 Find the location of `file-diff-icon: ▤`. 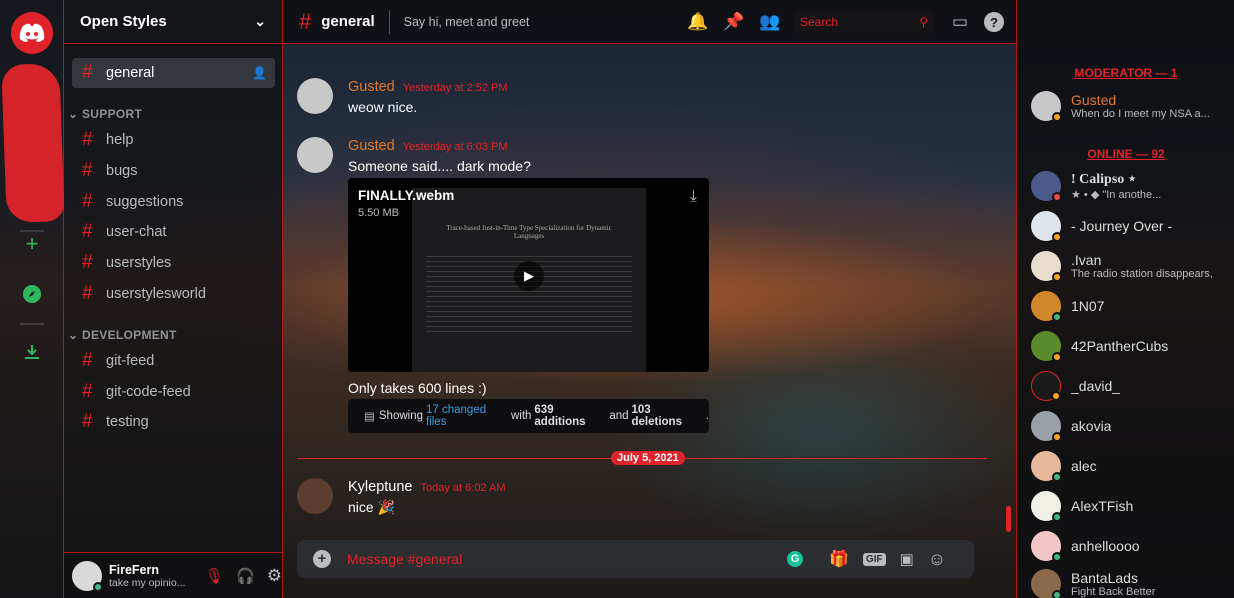

file-diff-icon: ▤ is located at coordinates (369, 417).